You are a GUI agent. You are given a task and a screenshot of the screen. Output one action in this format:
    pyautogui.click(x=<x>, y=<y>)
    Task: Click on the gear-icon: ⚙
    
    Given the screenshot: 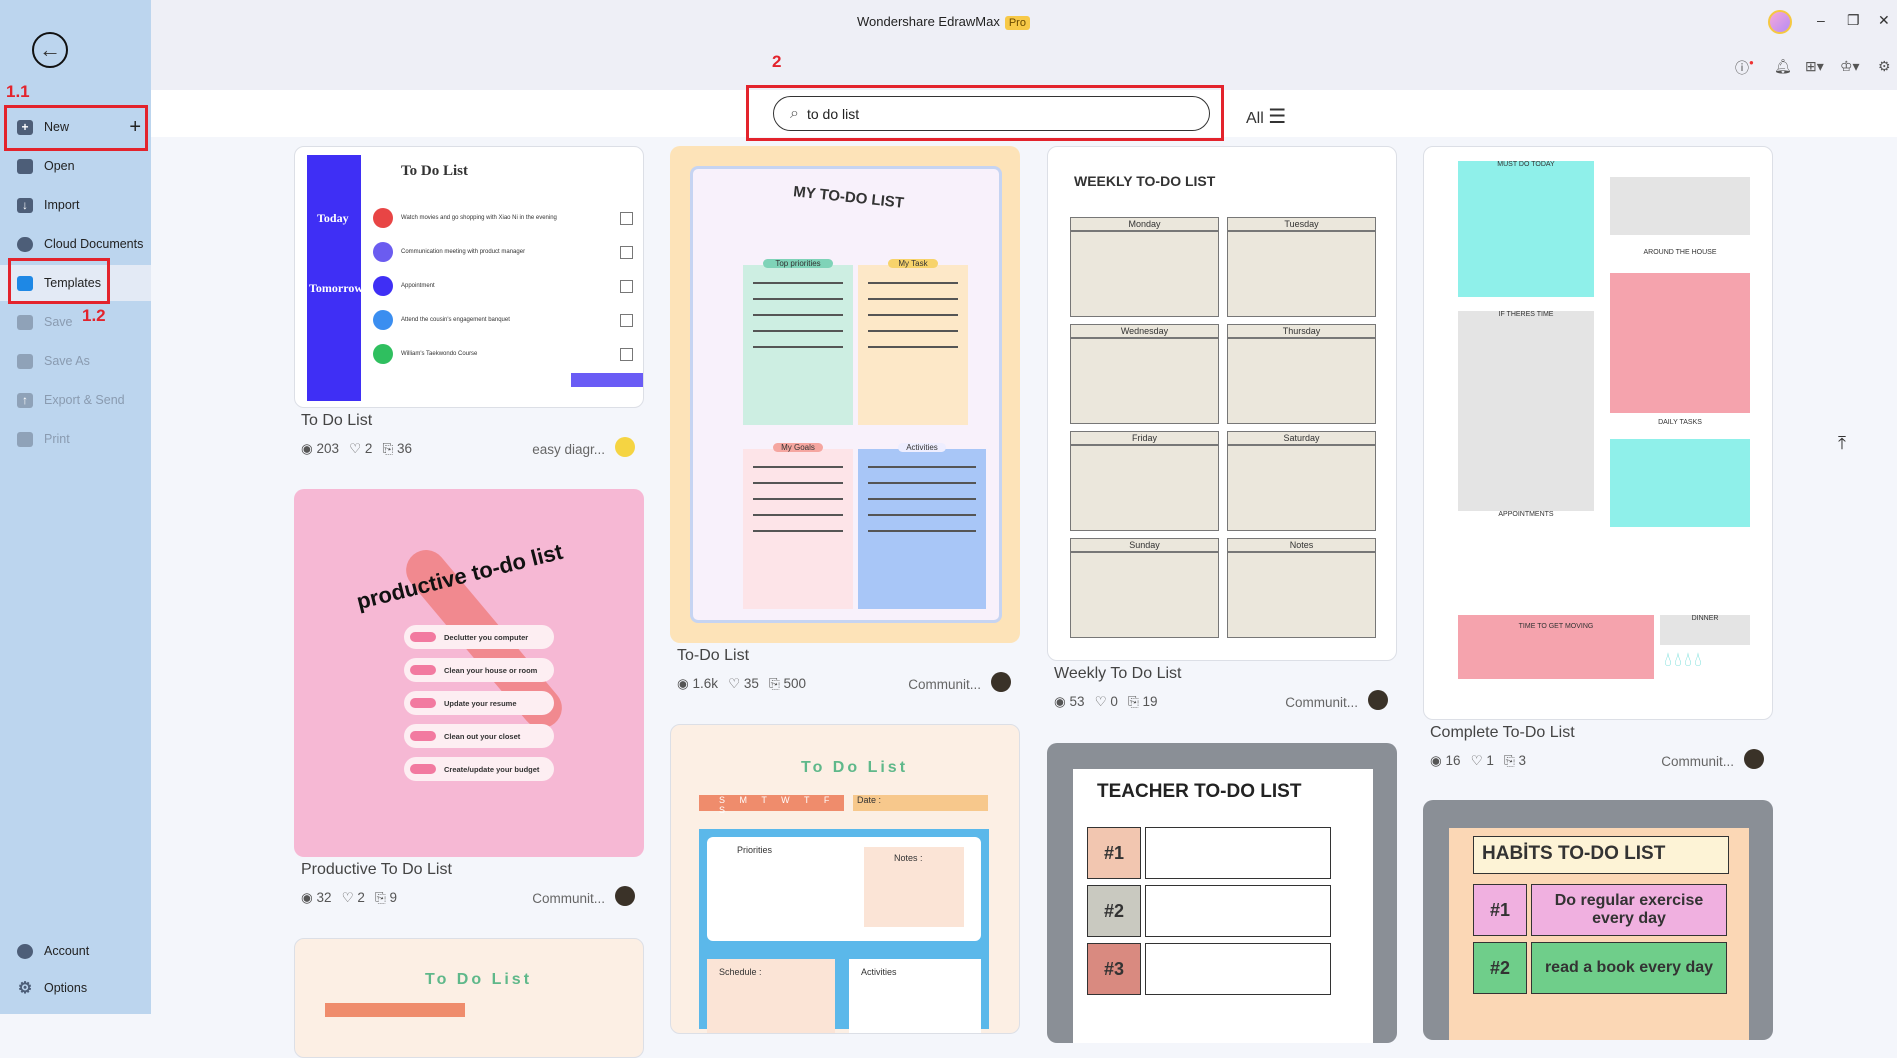 What is the action you would take?
    pyautogui.click(x=25, y=988)
    